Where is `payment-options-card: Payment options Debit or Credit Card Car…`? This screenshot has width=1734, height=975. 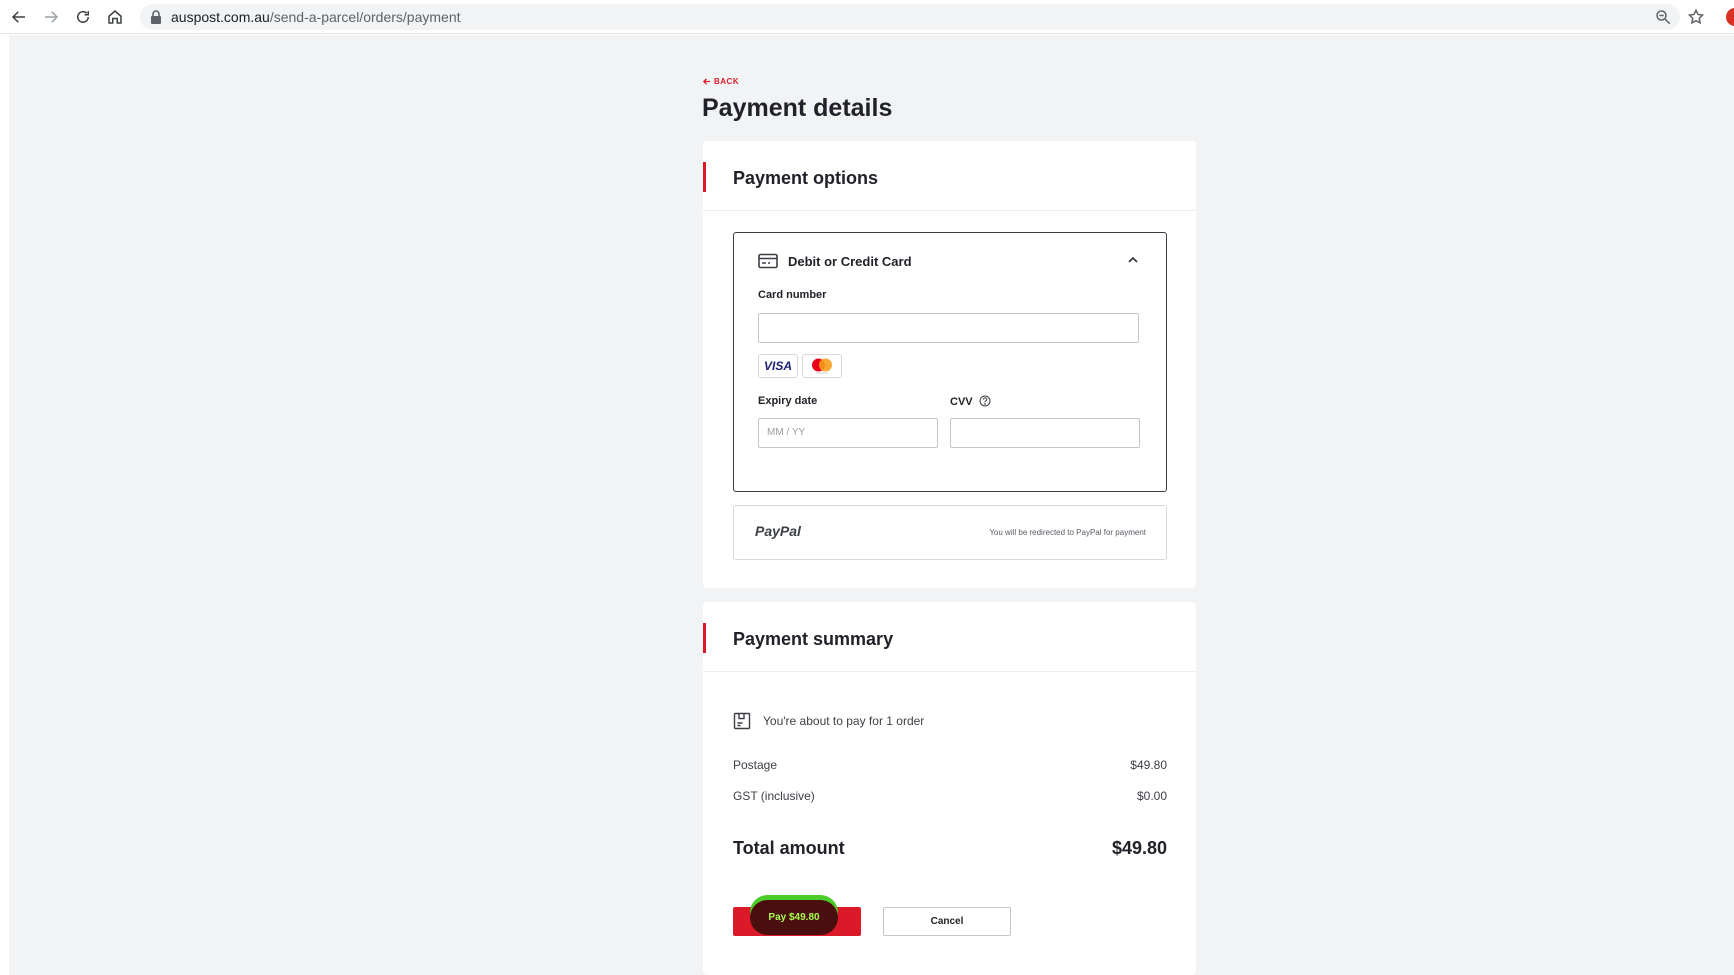 payment-options-card: Payment options Debit or Credit Card Car… is located at coordinates (949, 364).